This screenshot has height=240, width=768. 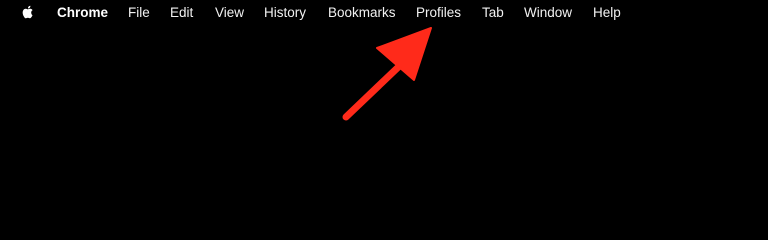 I want to click on menu-edit: Edit, so click(x=181, y=12).